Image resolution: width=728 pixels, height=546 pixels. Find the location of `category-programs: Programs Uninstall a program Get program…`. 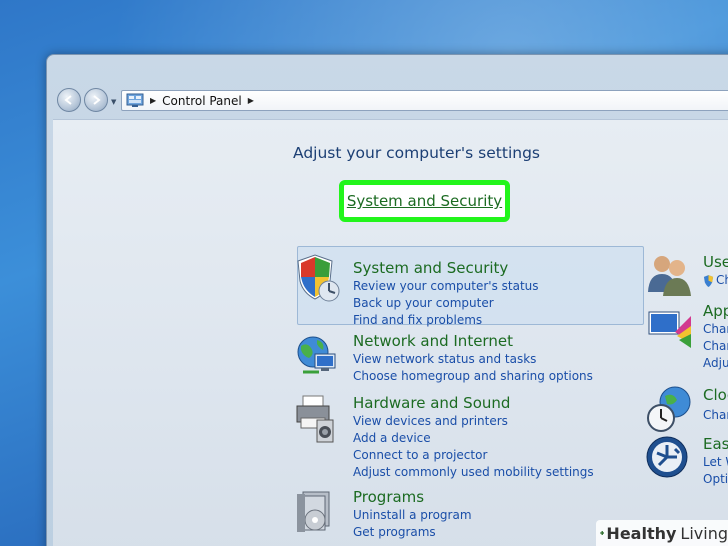

category-programs: Programs Uninstall a program Get program… is located at coordinates (468, 513).